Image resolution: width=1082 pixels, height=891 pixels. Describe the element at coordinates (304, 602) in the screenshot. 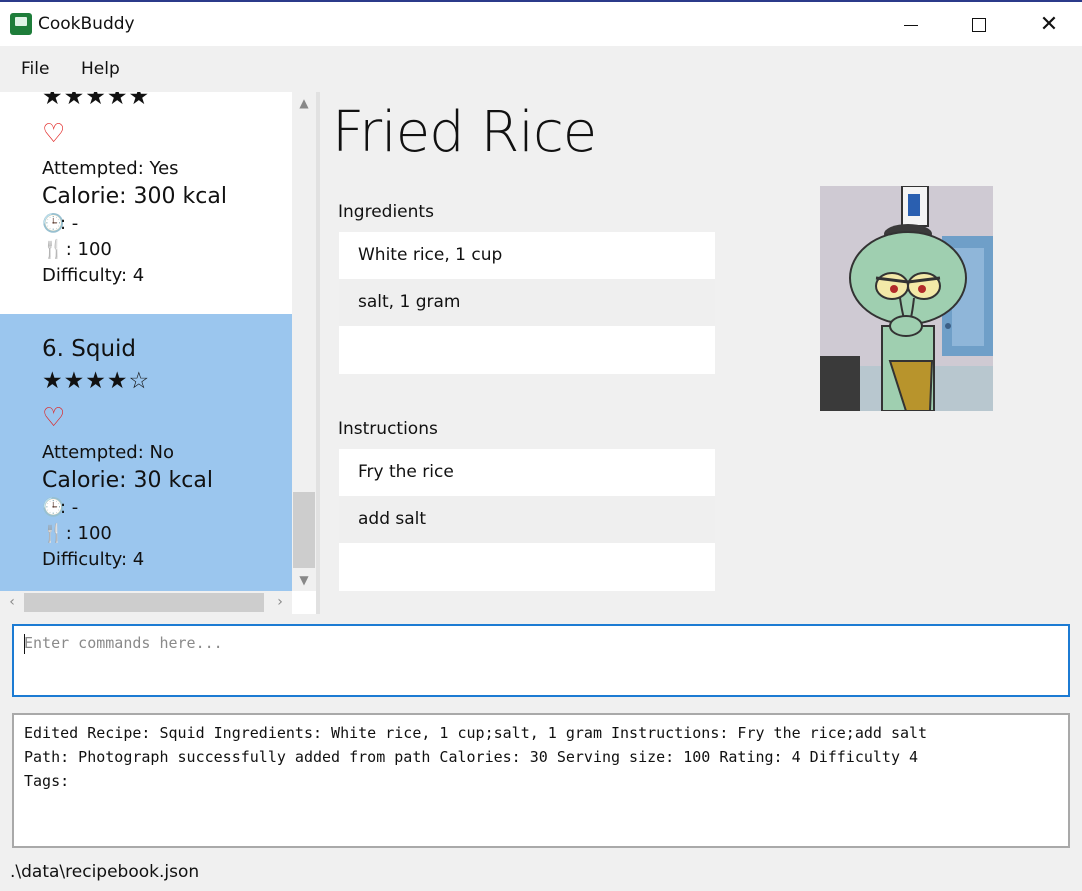

I see `scroll-corner` at that location.